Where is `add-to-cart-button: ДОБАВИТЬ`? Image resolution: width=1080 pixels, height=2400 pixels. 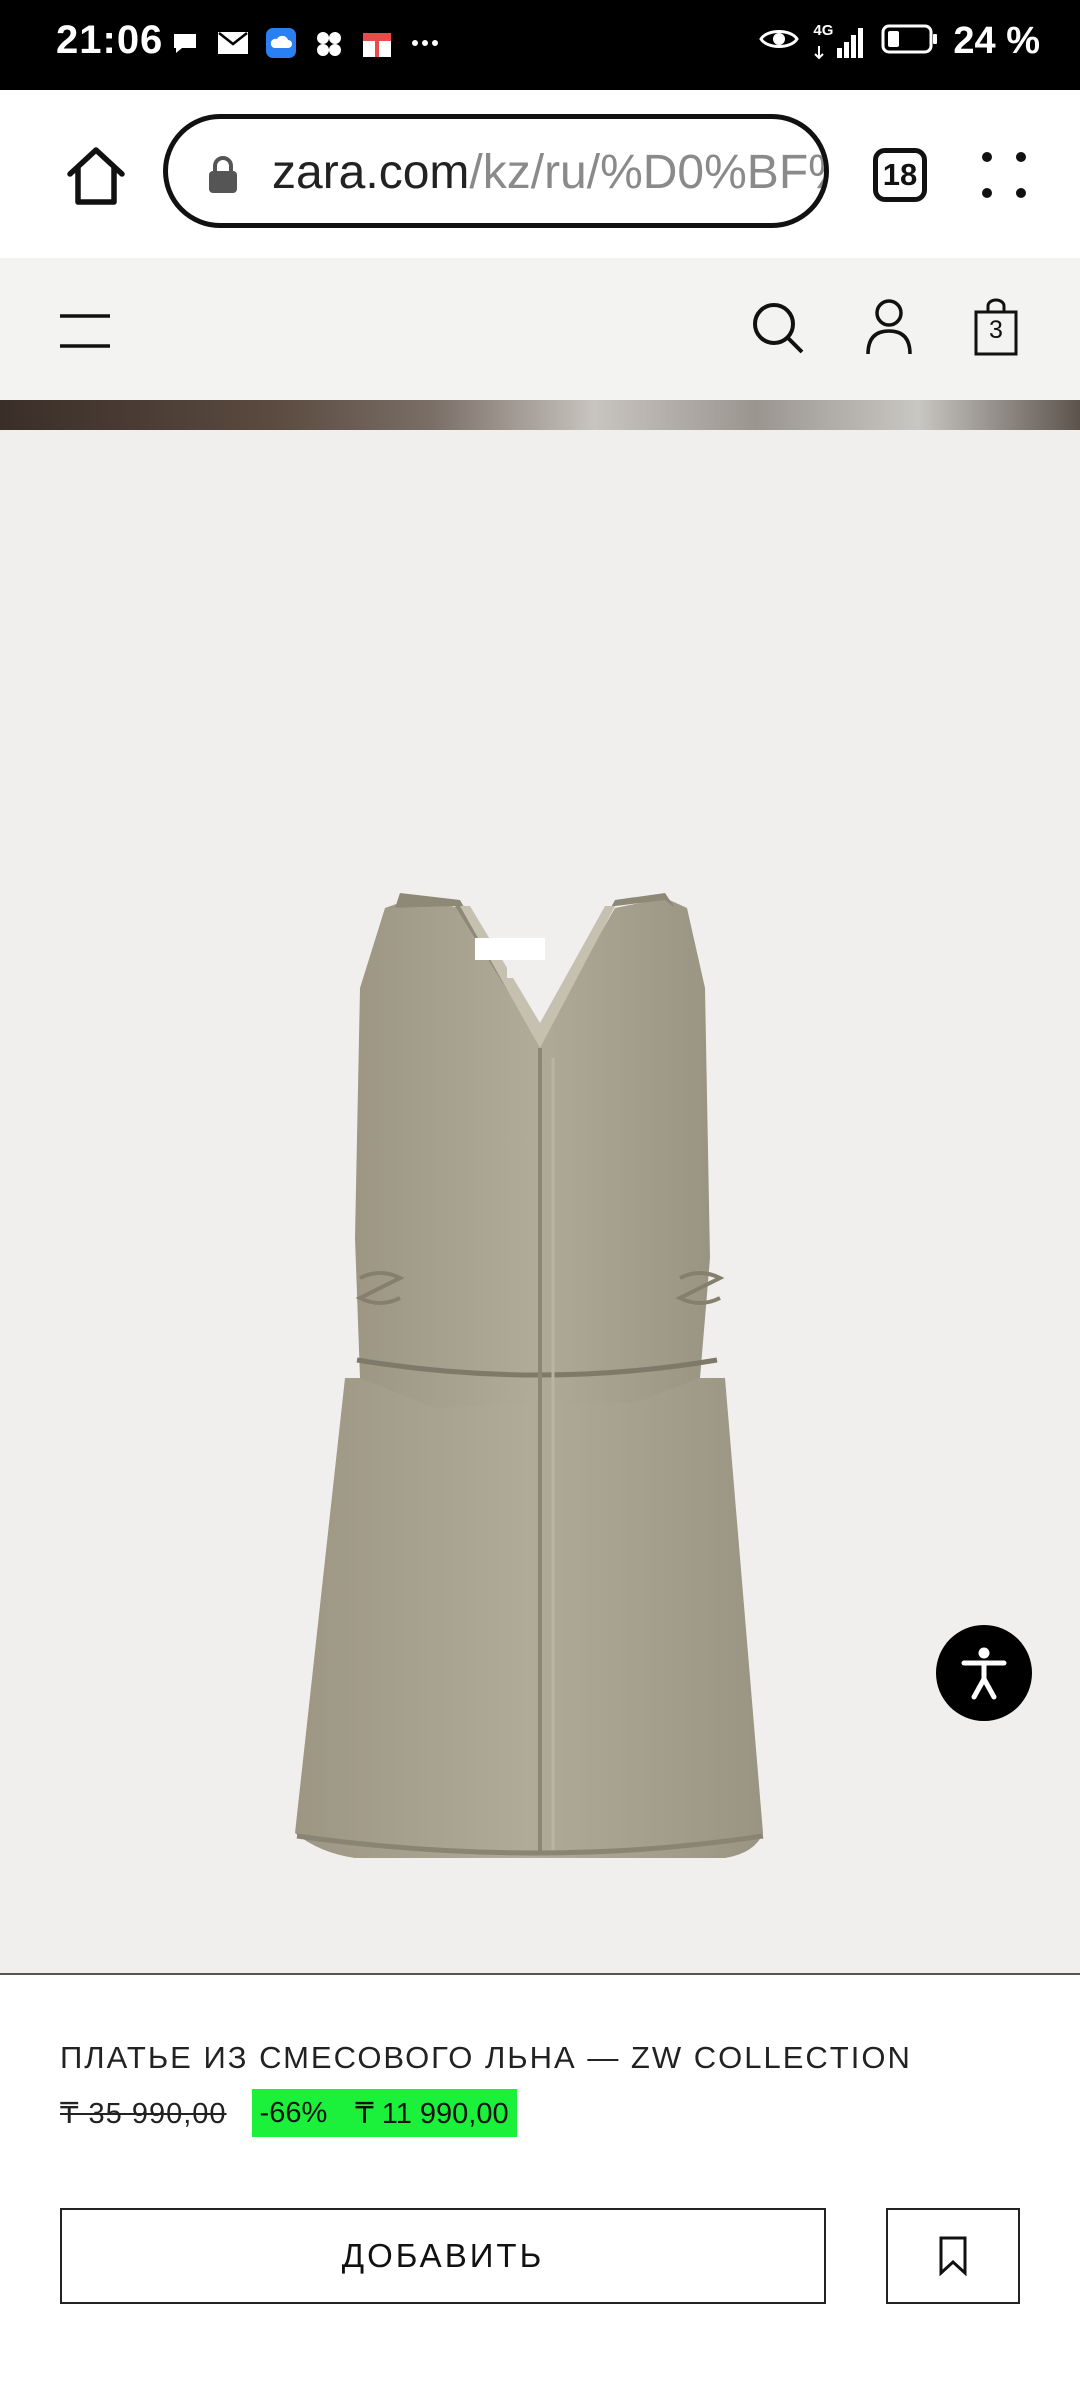
add-to-cart-button: ДОБАВИТЬ is located at coordinates (443, 2256).